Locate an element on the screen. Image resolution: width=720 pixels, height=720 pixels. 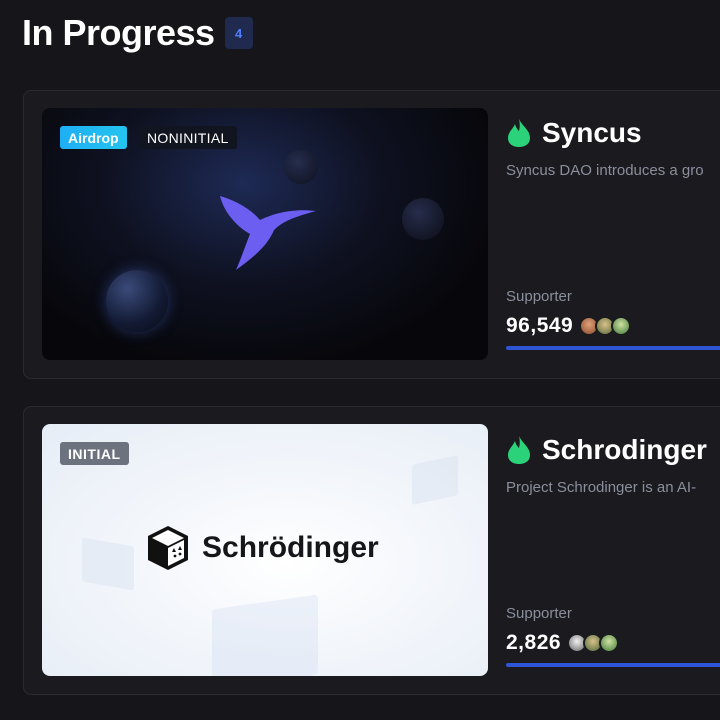
schrodinger-wordmark: Schrödinger is located at coordinates (290, 547).